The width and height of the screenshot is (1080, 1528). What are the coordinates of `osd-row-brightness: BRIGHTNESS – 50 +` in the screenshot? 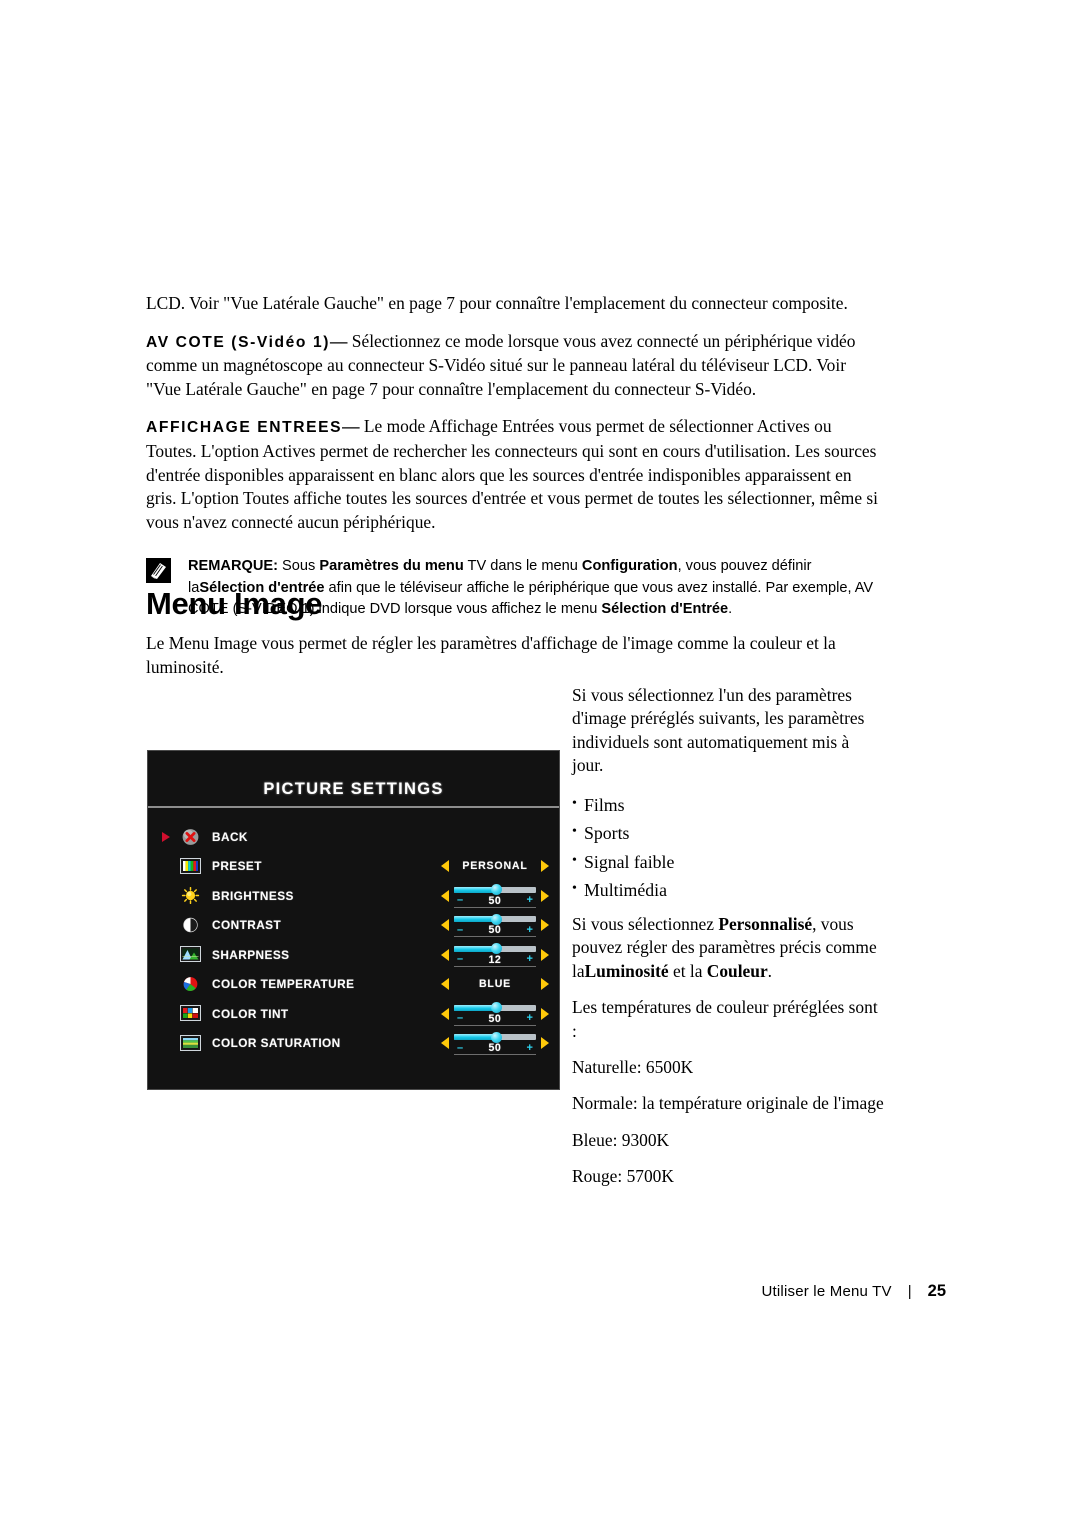 It's located at (353, 896).